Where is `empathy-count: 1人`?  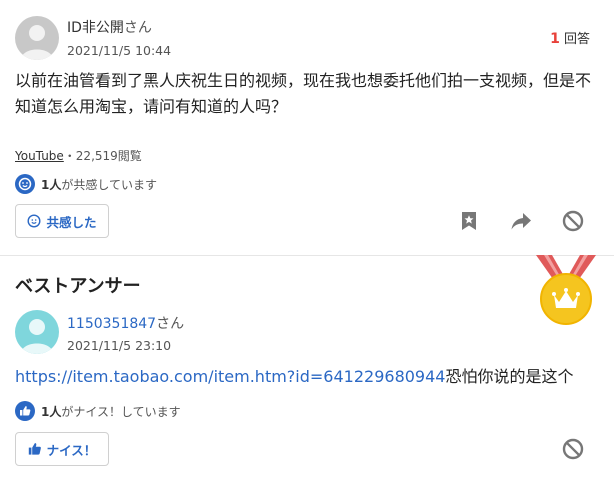
empathy-count: 1人 is located at coordinates (51, 184).